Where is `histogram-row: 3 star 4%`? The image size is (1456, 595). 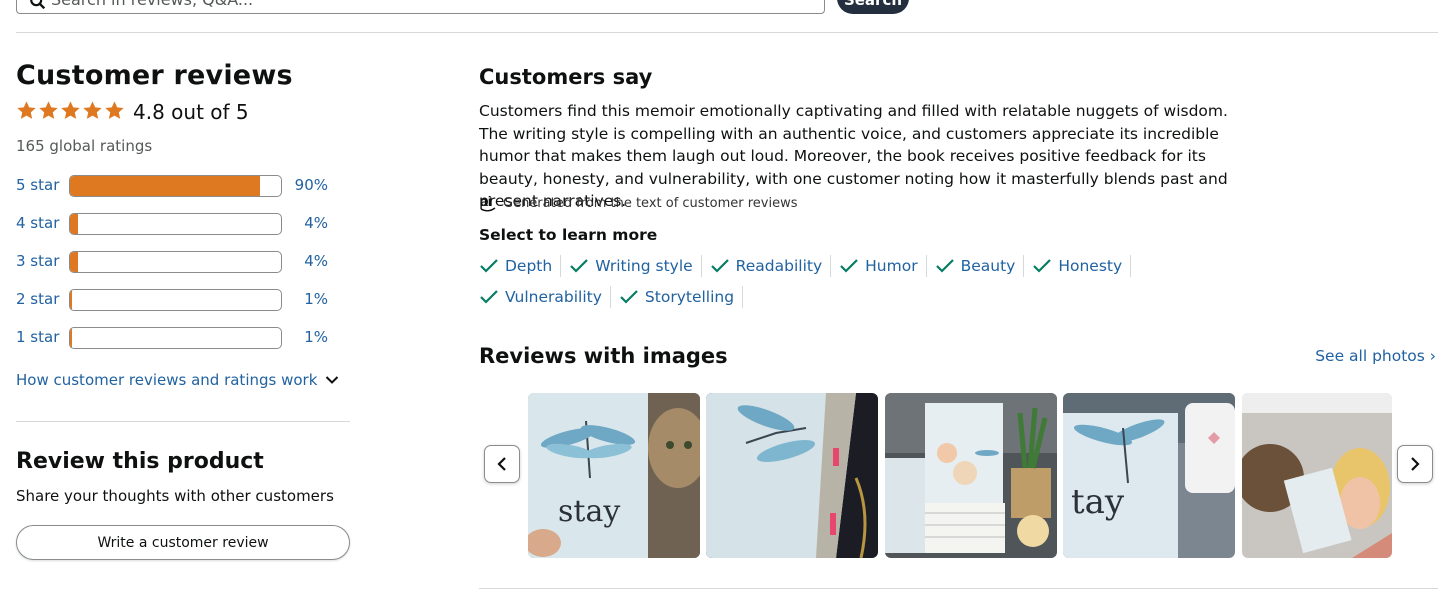
histogram-row: 3 star 4% is located at coordinates (176, 262).